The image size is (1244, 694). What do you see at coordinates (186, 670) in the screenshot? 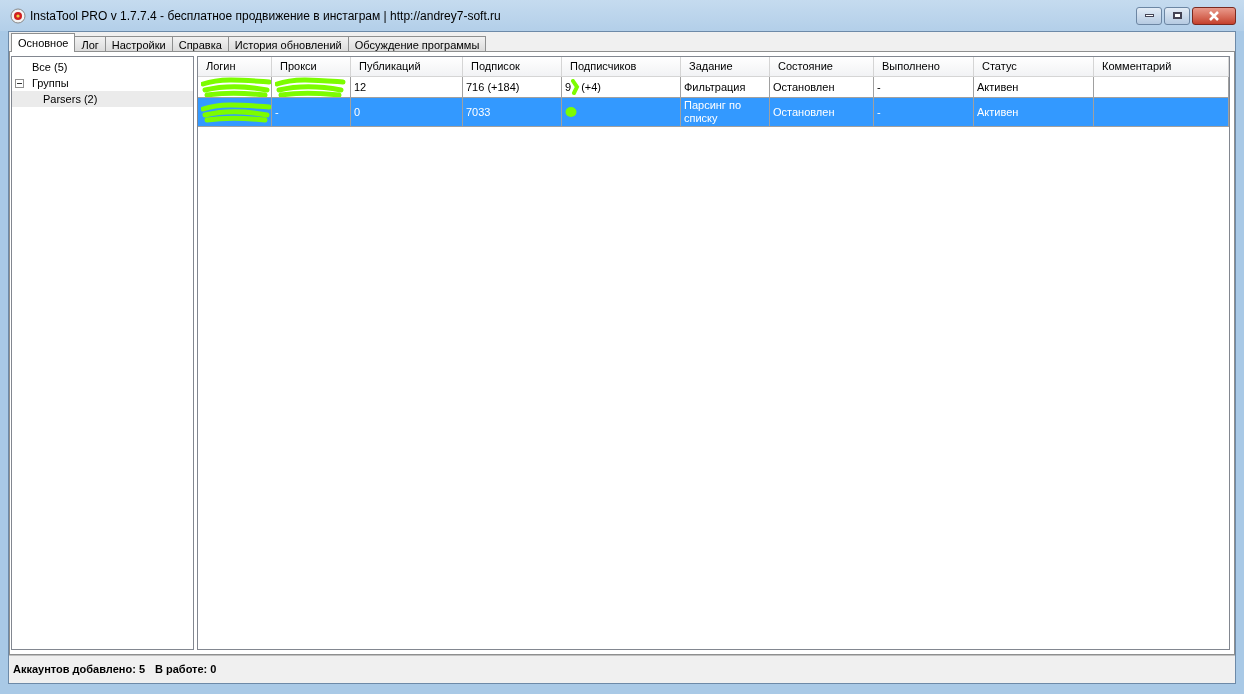
I see `status-text: В работе: 0` at bounding box center [186, 670].